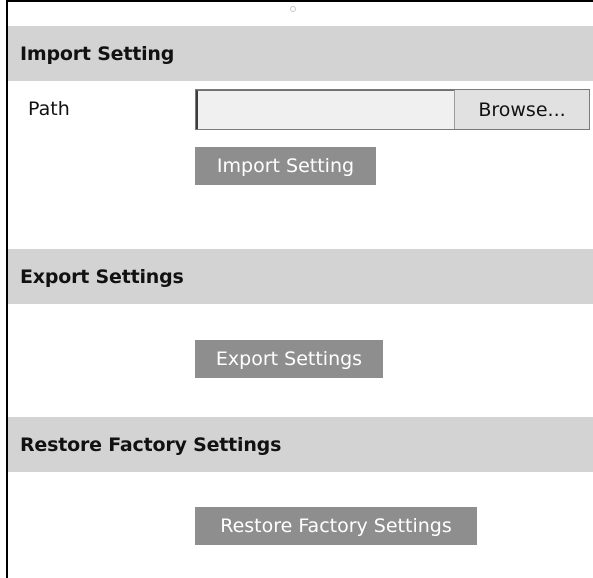 This screenshot has height=578, width=593. What do you see at coordinates (49, 109) in the screenshot?
I see `path-label: Path` at bounding box center [49, 109].